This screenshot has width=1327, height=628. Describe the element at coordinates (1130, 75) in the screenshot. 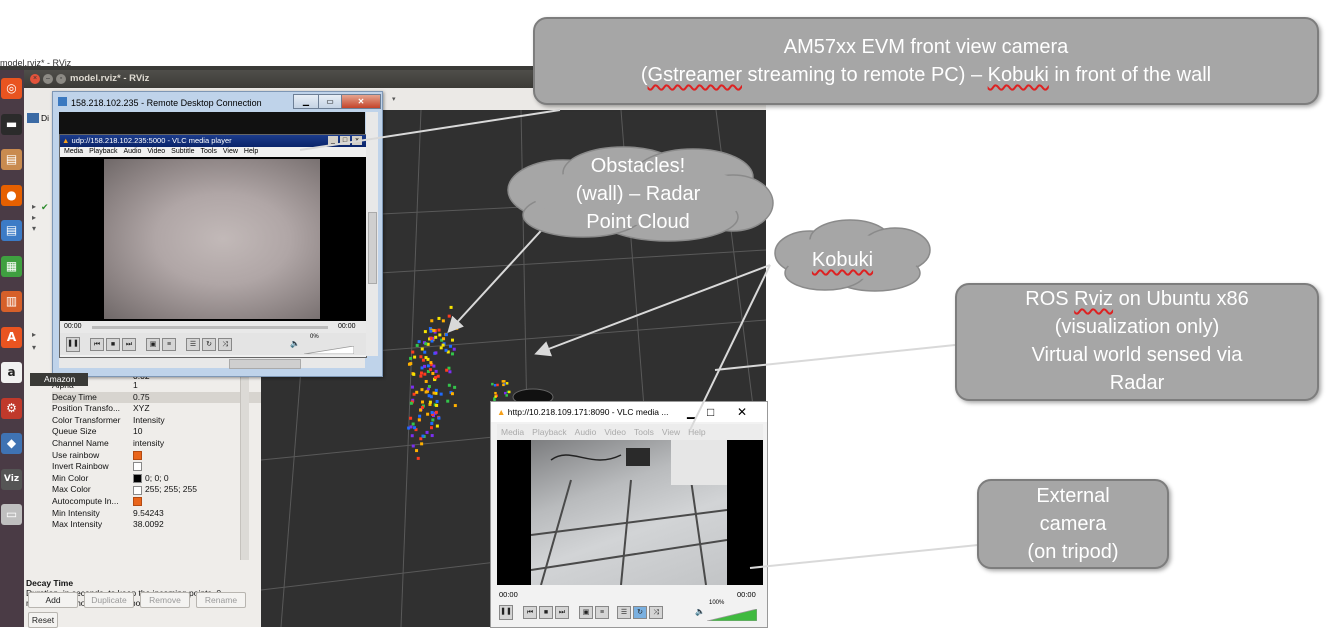

I see `text-part: in front of the wall` at that location.